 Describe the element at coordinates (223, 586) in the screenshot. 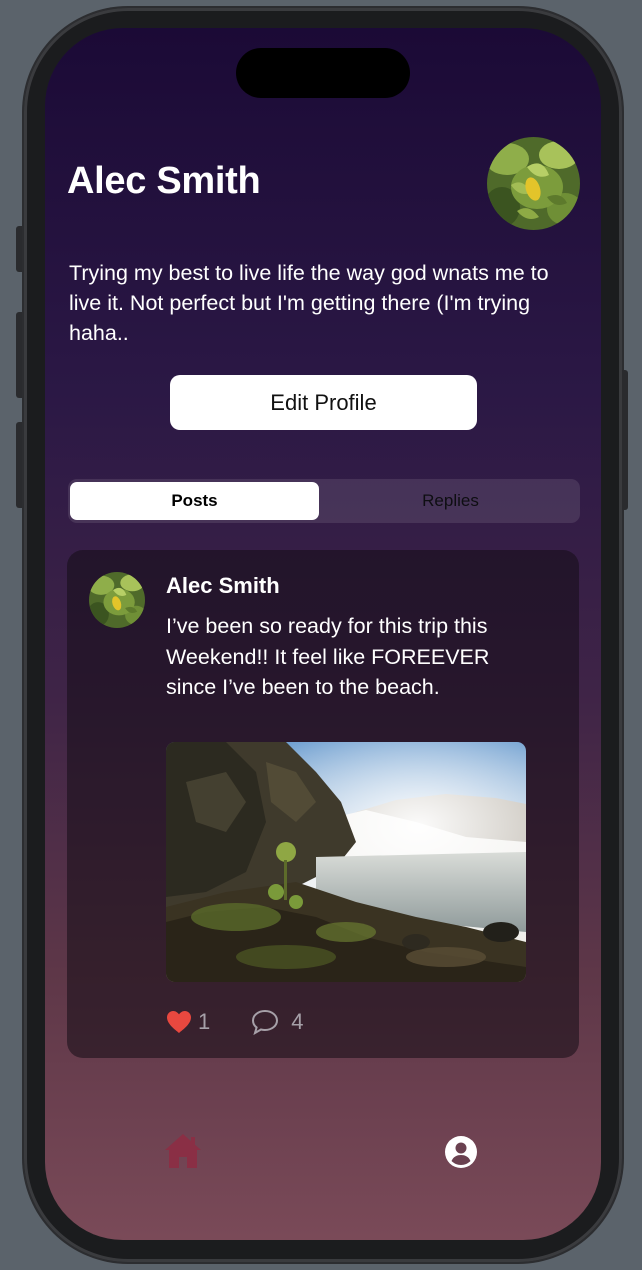

I see `post-author-name: Alec Smith` at that location.